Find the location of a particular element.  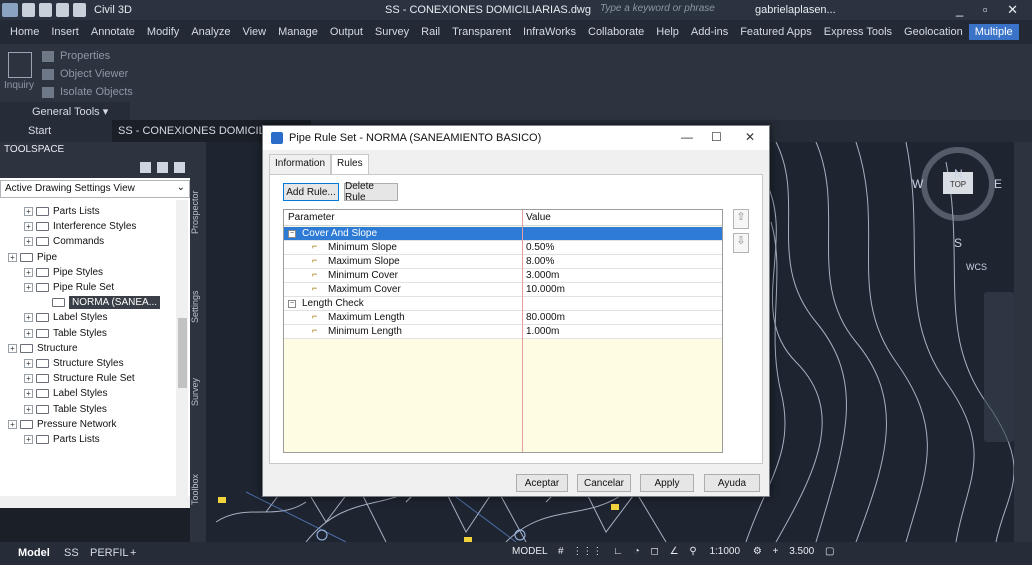

menu-add-ins: Add-ins is located at coordinates (709, 32).